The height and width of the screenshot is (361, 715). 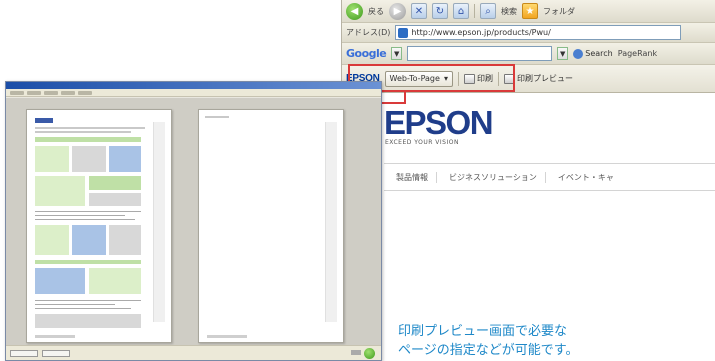 What do you see at coordinates (599, 53) in the screenshot?
I see `google-search-label: Search` at bounding box center [599, 53].